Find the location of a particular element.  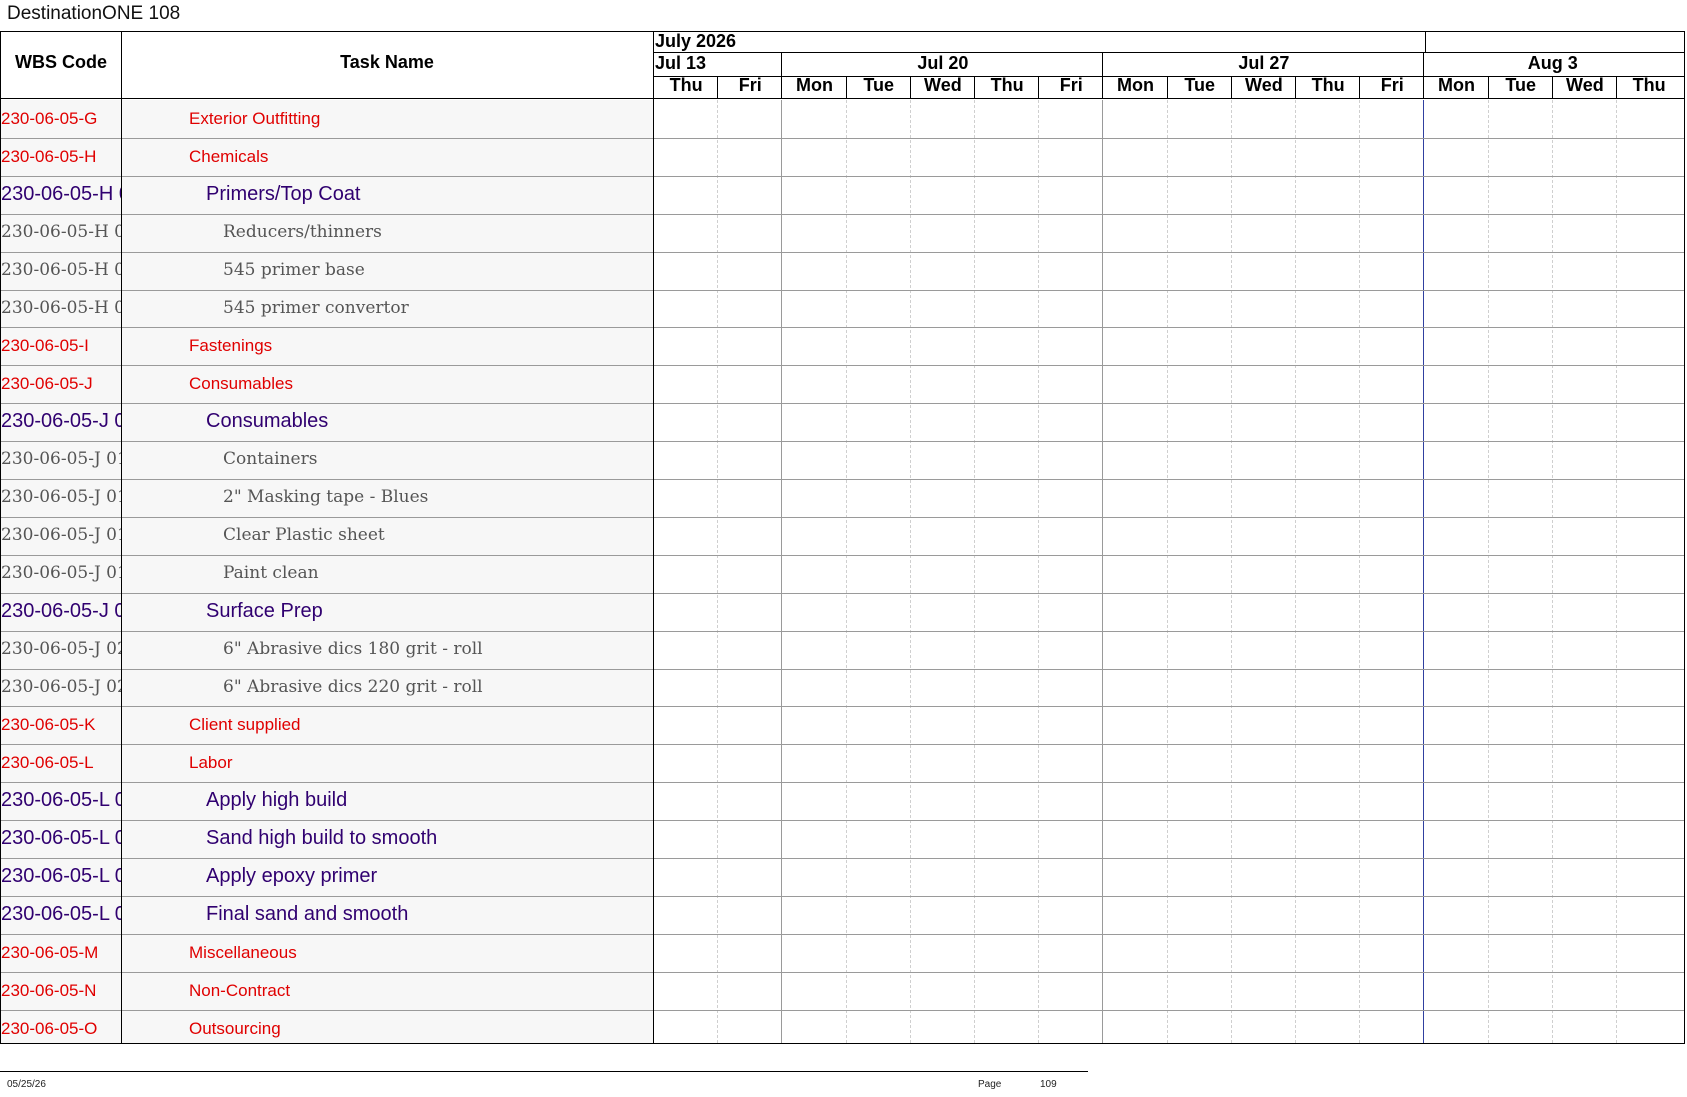

task-row: 230-06-05-J 01 Clear Plastic sheet is located at coordinates (842, 536).